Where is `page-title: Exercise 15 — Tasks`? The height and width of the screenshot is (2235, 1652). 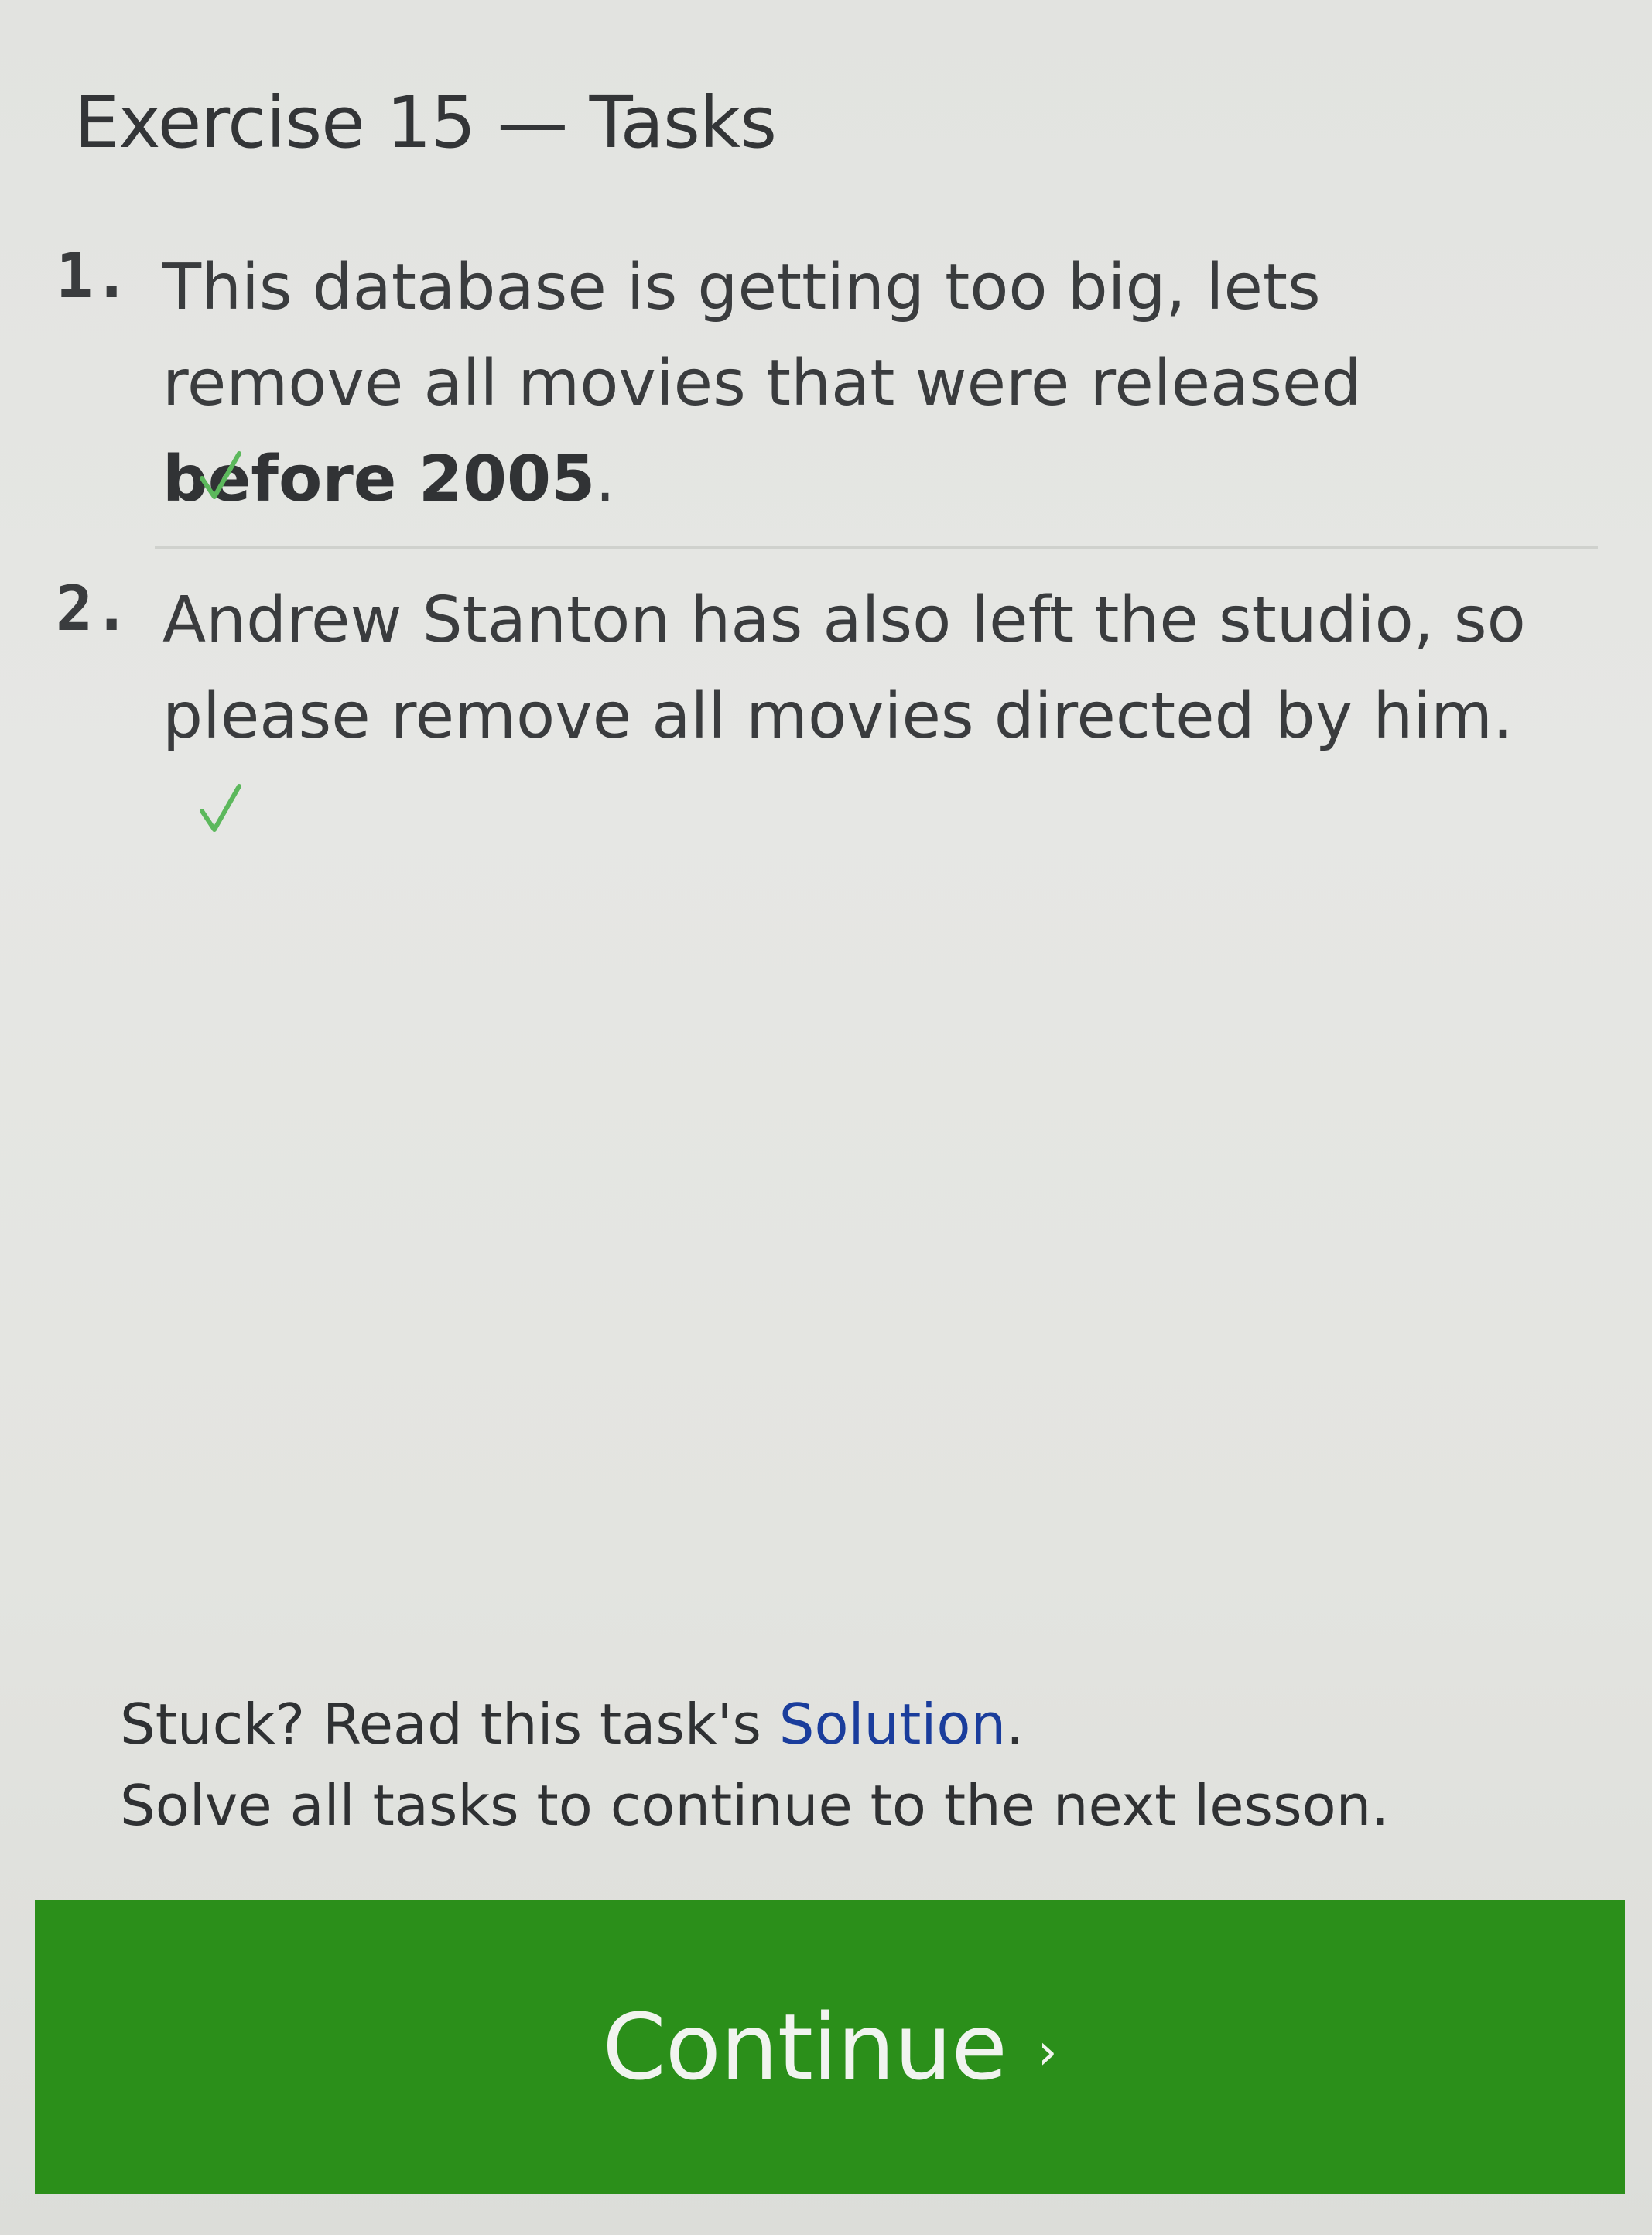 page-title: Exercise 15 — Tasks is located at coordinates (425, 122).